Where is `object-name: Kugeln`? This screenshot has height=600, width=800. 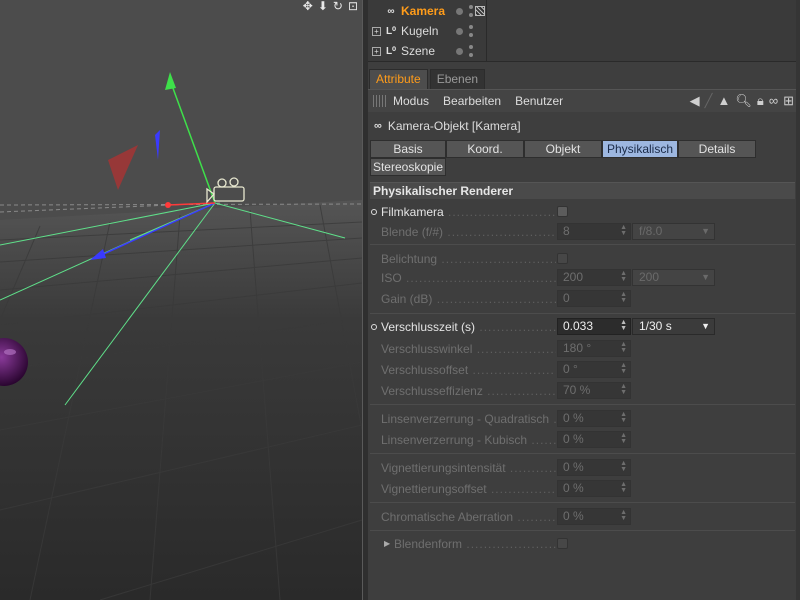 object-name: Kugeln is located at coordinates (419, 31).